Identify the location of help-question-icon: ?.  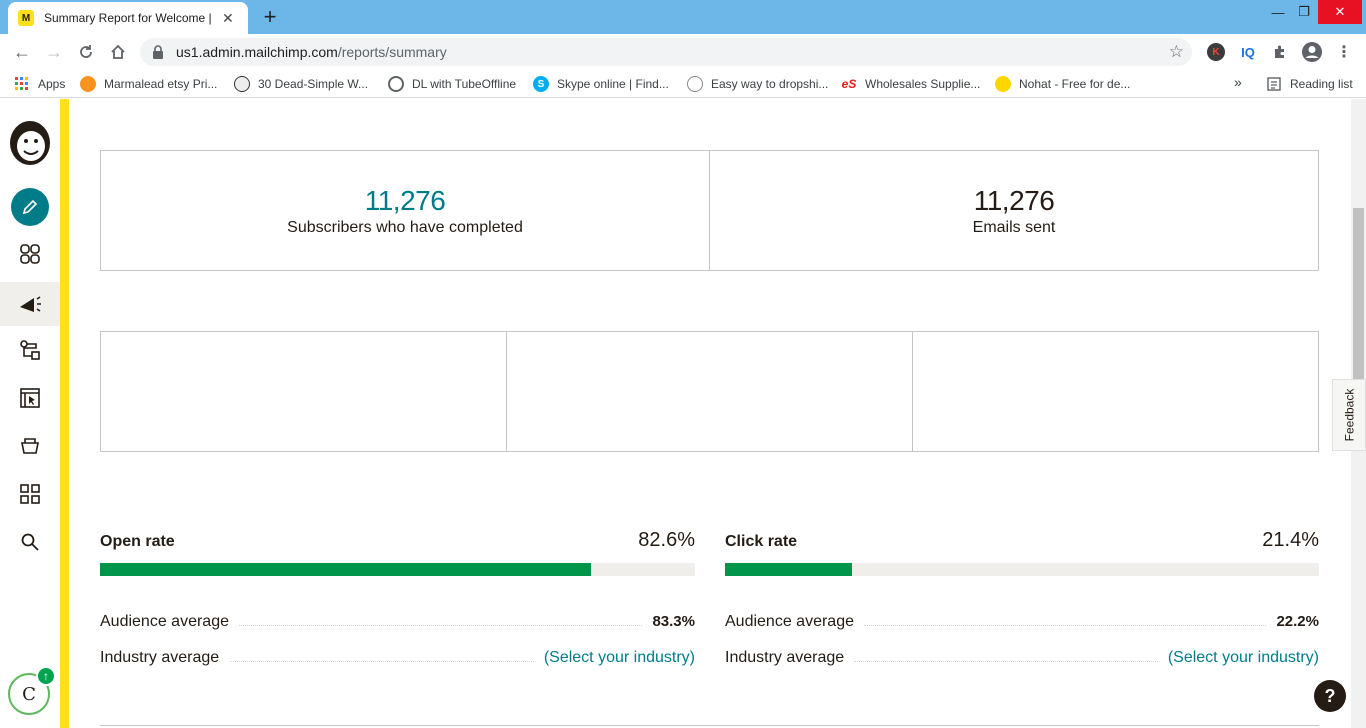
(1330, 696).